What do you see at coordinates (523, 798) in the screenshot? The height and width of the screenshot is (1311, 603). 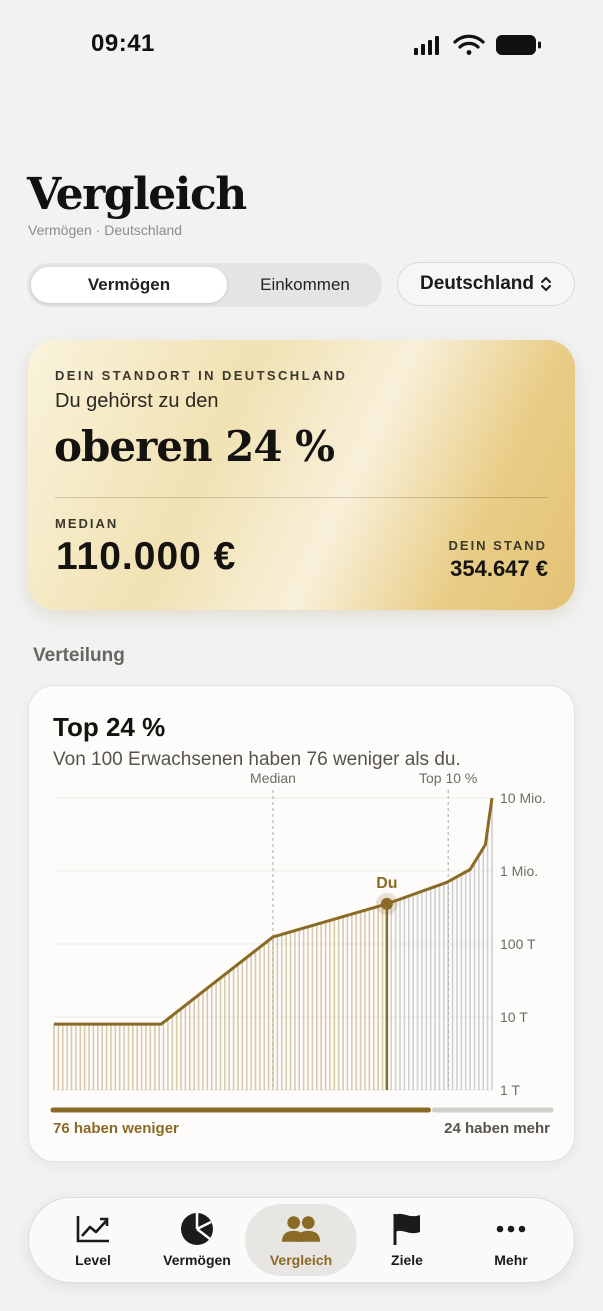 I see `y-tick-label: 10 Mio.` at bounding box center [523, 798].